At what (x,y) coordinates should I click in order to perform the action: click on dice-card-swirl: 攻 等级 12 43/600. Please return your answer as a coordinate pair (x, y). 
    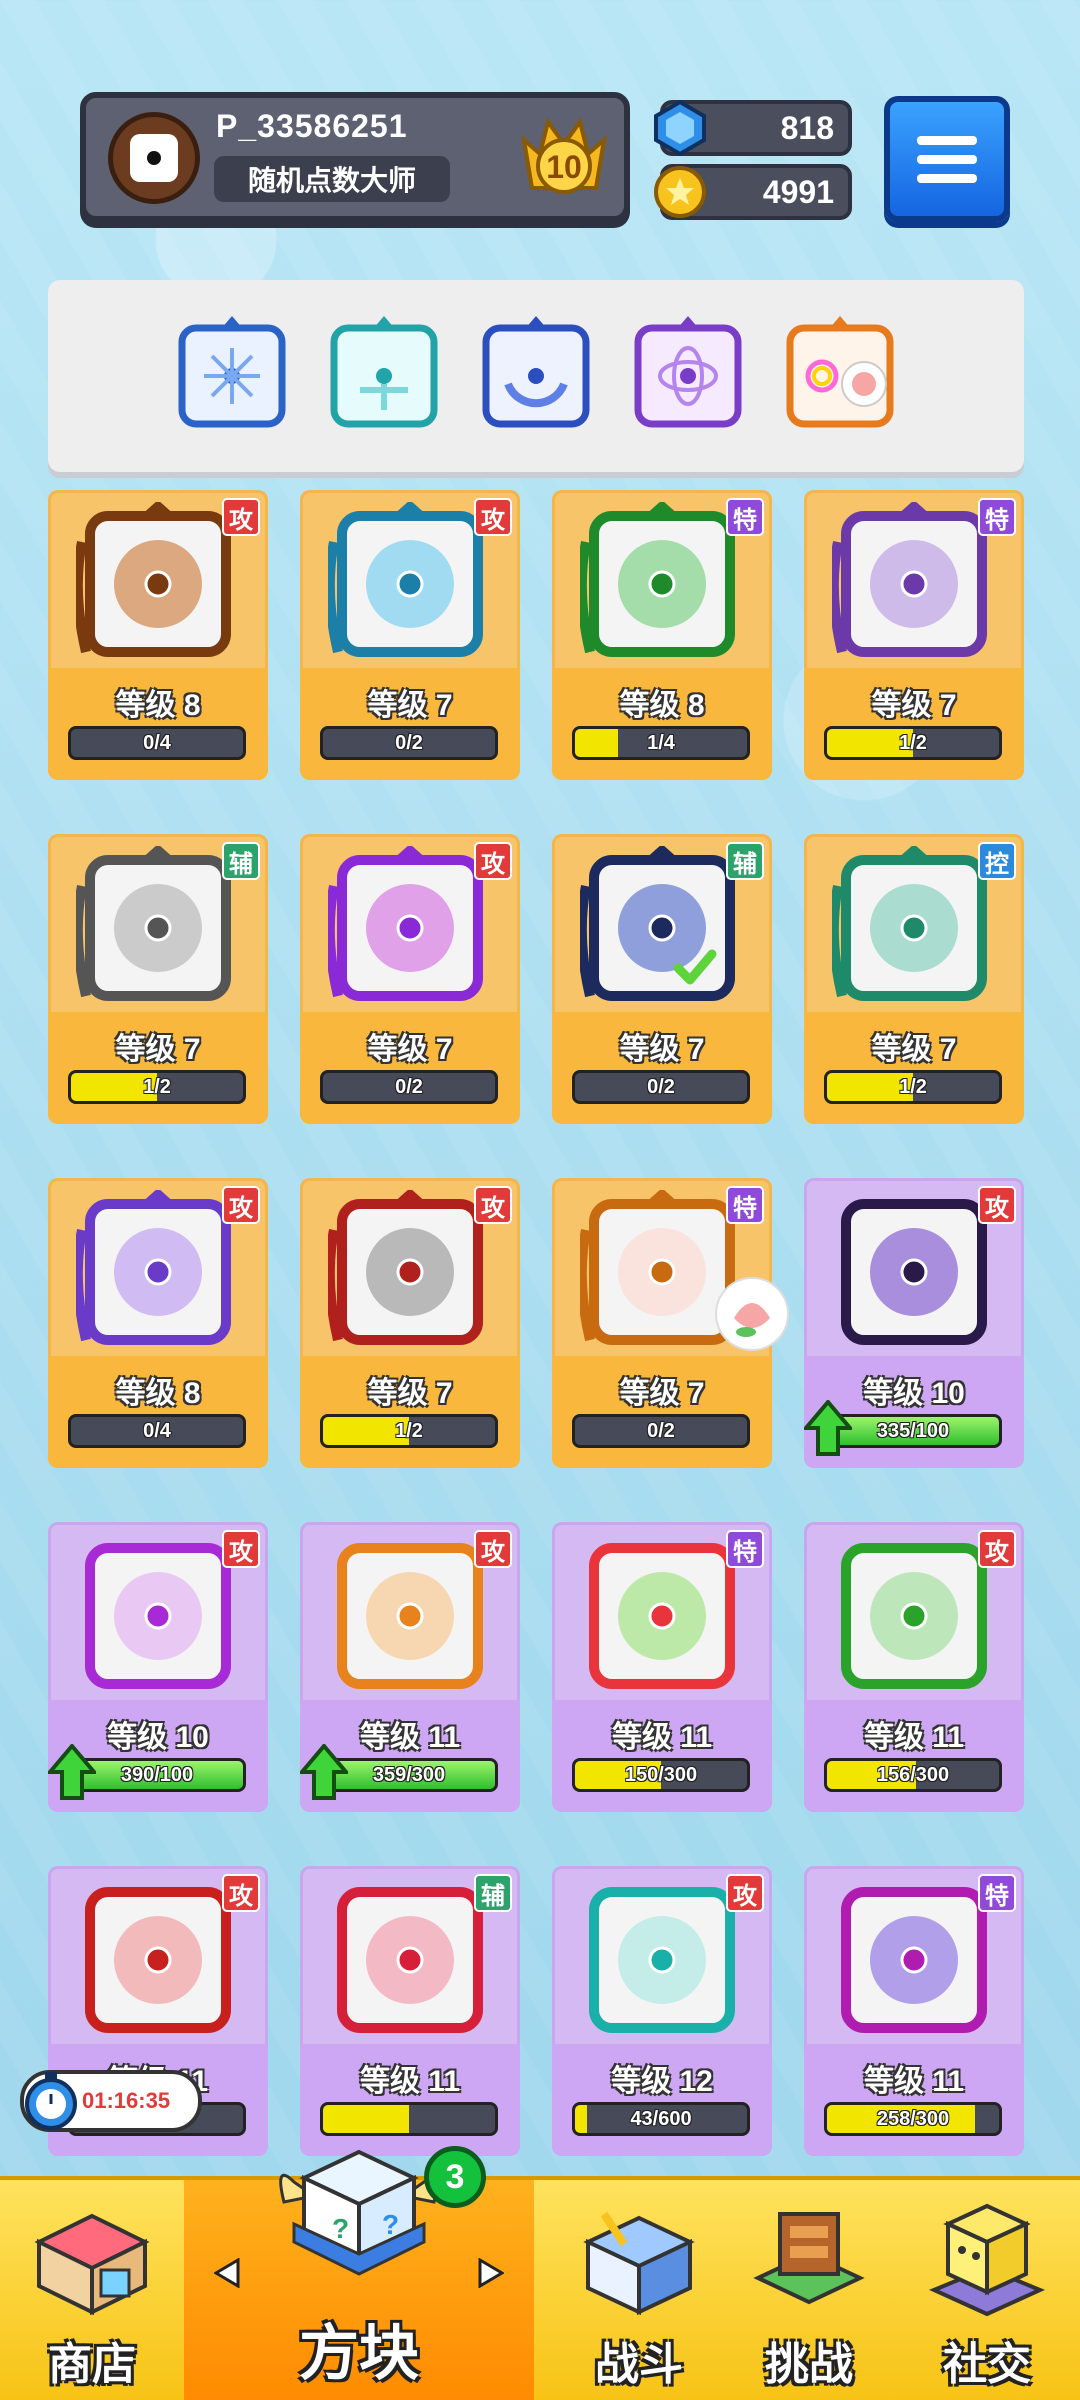
    Looking at the image, I should click on (662, 2011).